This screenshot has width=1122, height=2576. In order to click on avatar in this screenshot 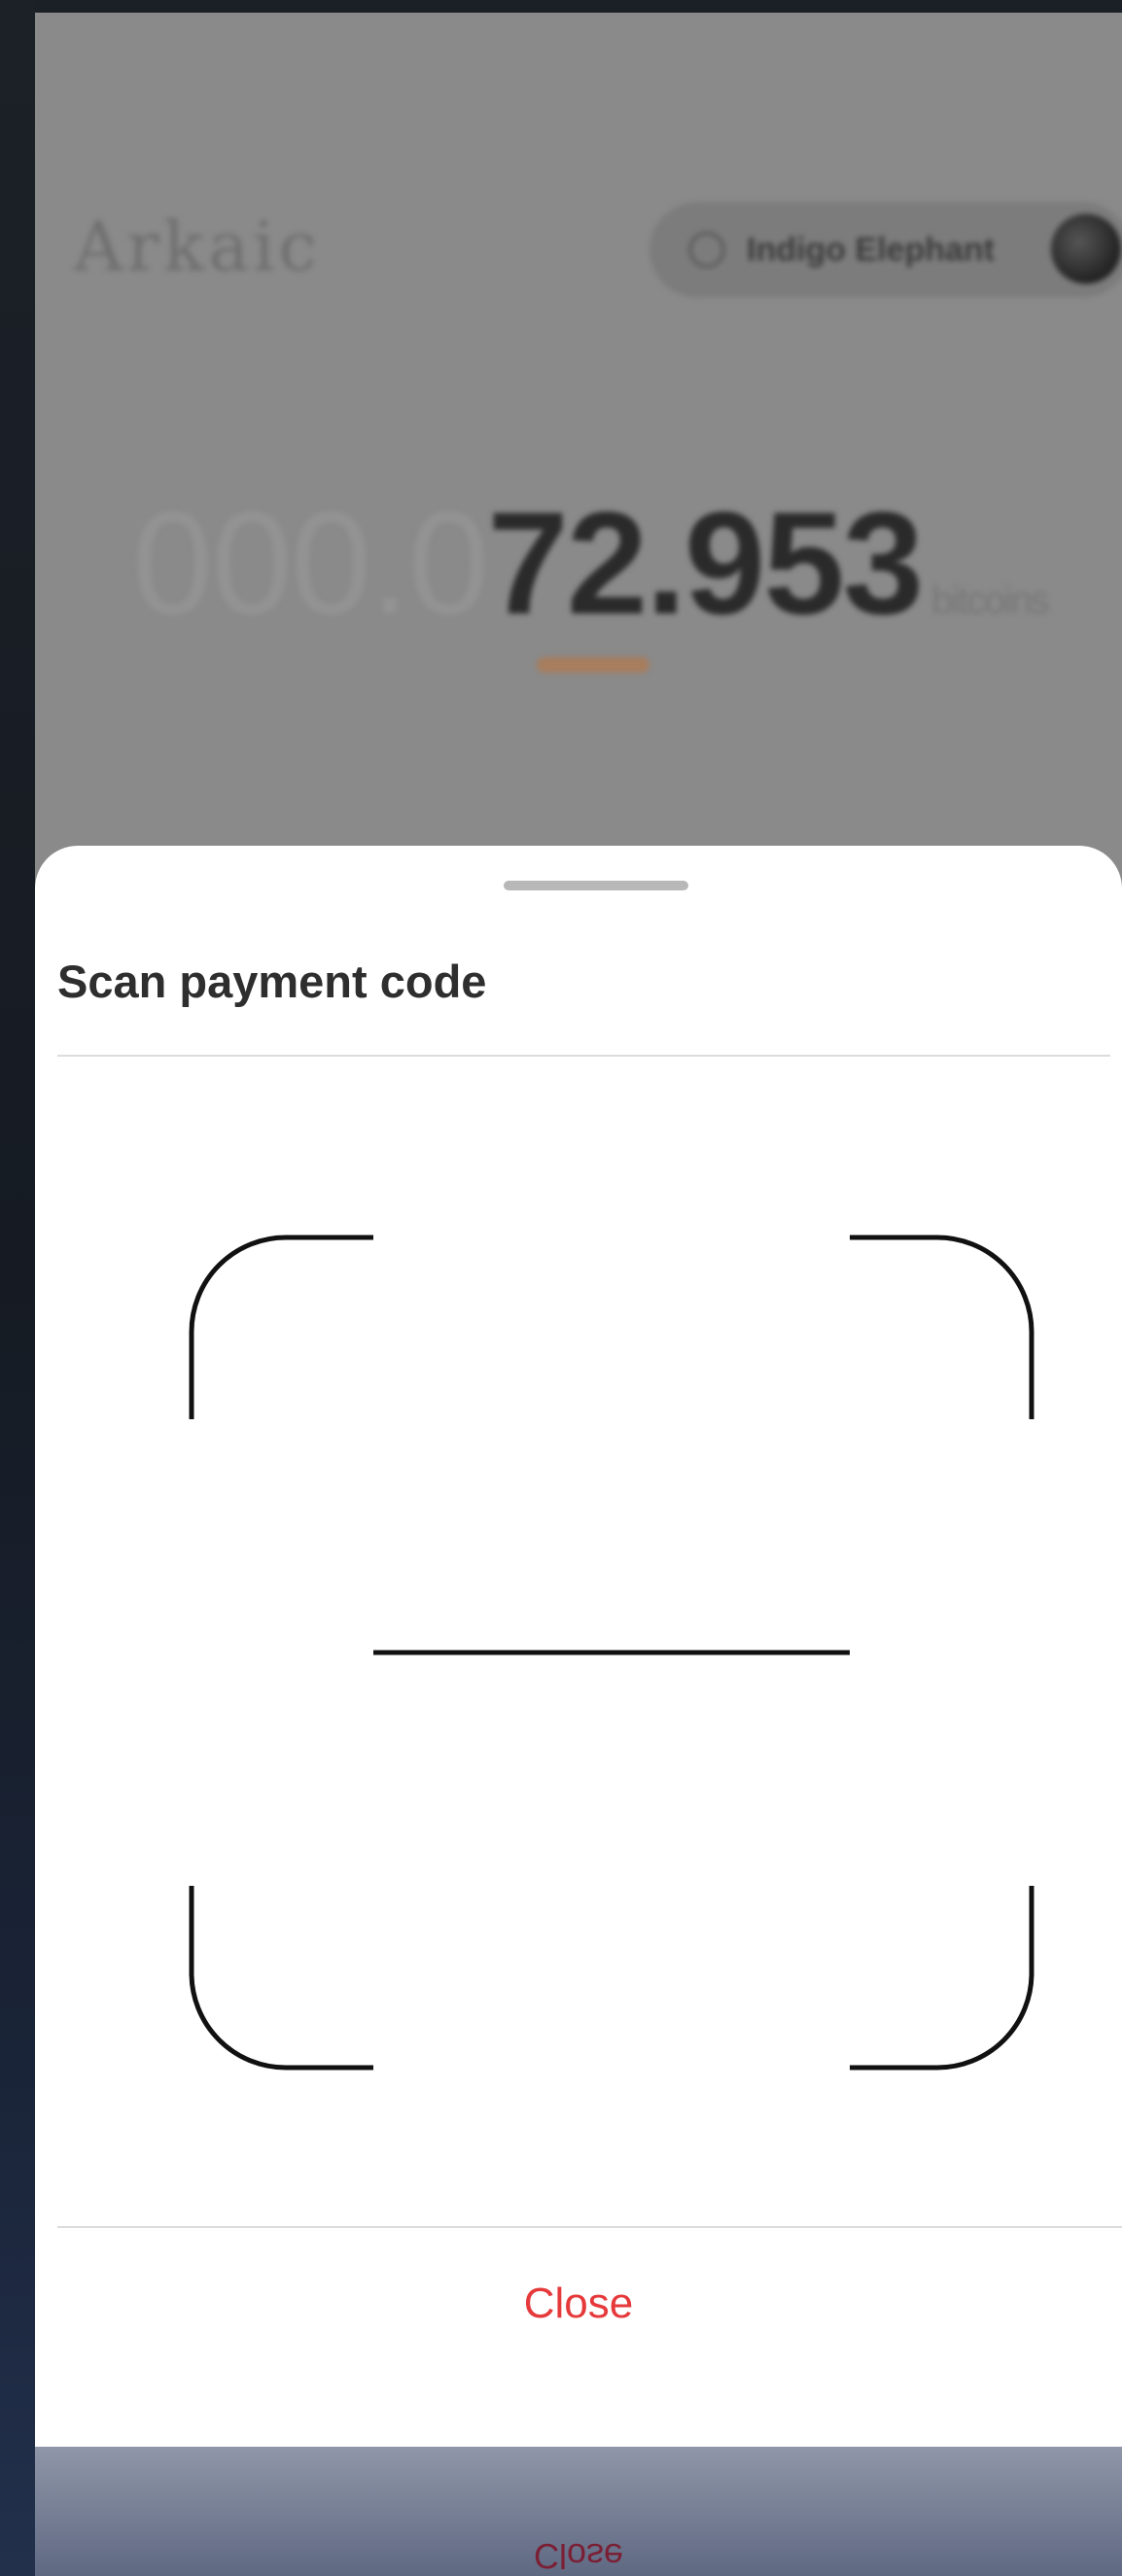, I will do `click(1086, 249)`.